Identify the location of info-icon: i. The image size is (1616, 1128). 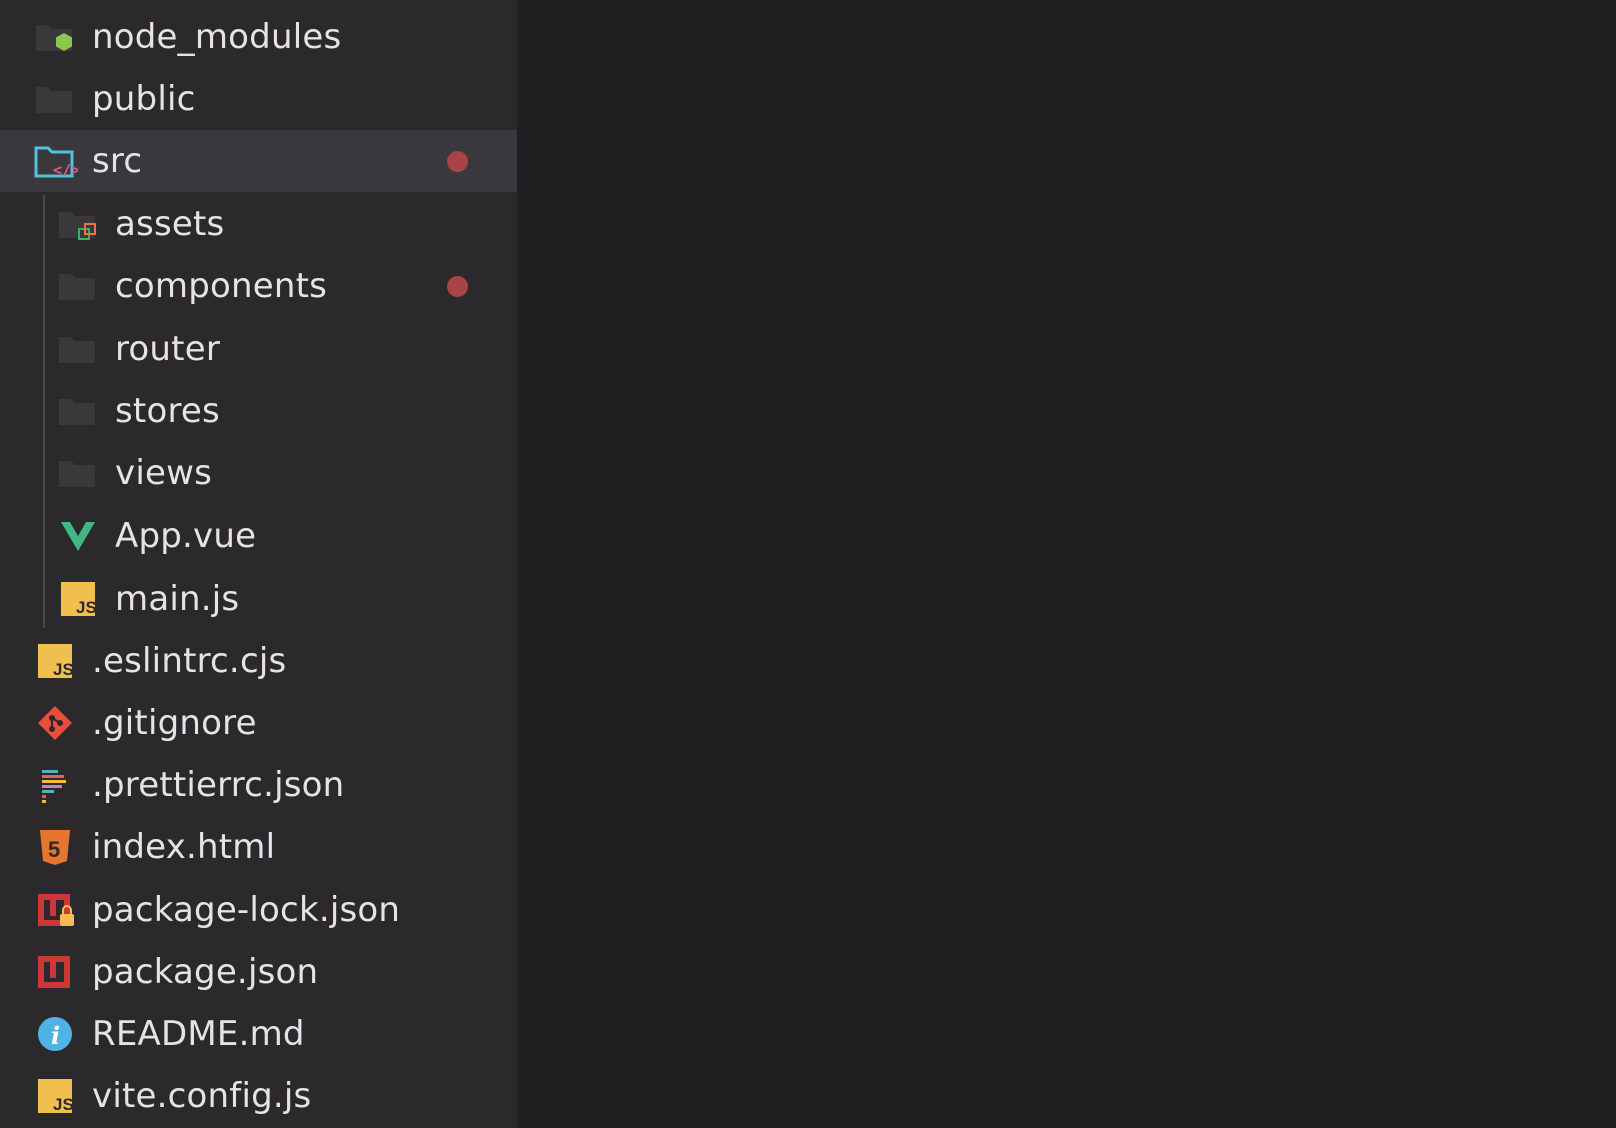
(55, 1034).